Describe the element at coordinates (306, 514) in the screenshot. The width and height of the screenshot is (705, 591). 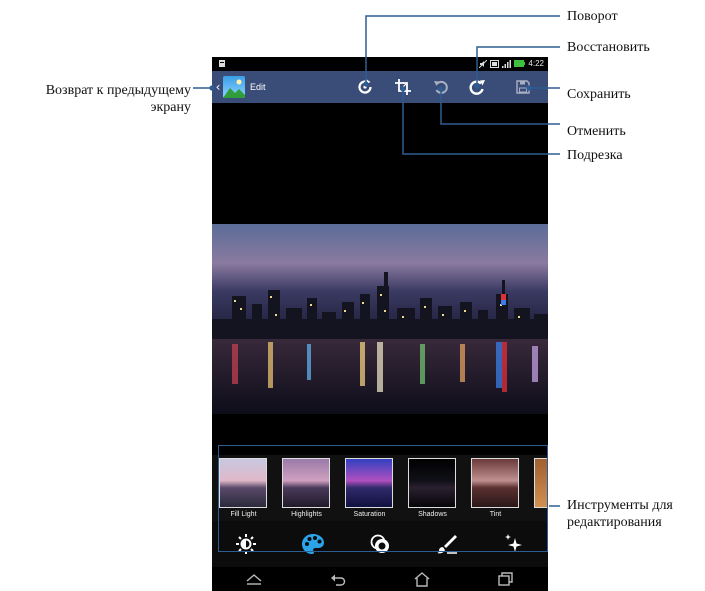
I see `thumbnail-label: Highlights` at that location.